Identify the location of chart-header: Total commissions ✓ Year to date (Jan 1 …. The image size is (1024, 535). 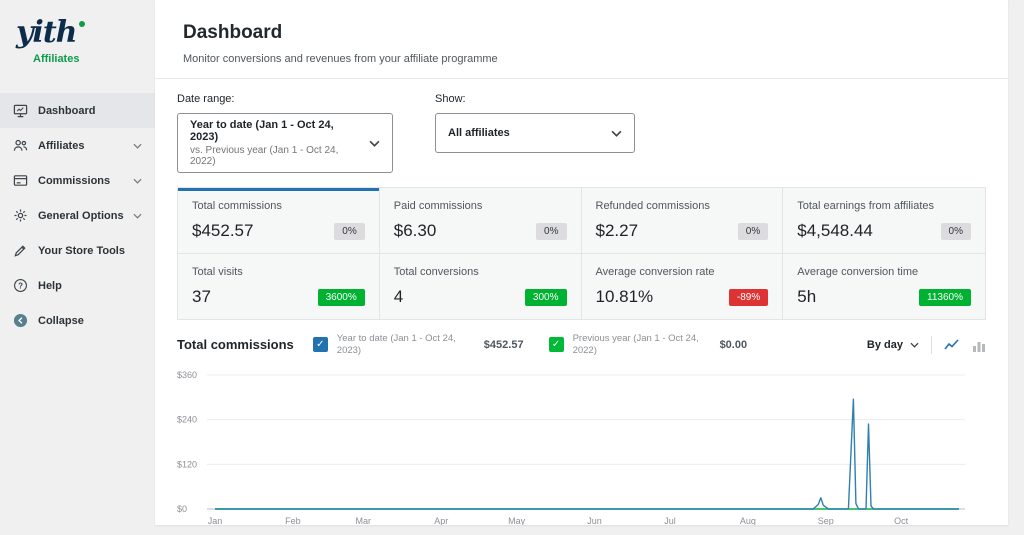
(581, 339).